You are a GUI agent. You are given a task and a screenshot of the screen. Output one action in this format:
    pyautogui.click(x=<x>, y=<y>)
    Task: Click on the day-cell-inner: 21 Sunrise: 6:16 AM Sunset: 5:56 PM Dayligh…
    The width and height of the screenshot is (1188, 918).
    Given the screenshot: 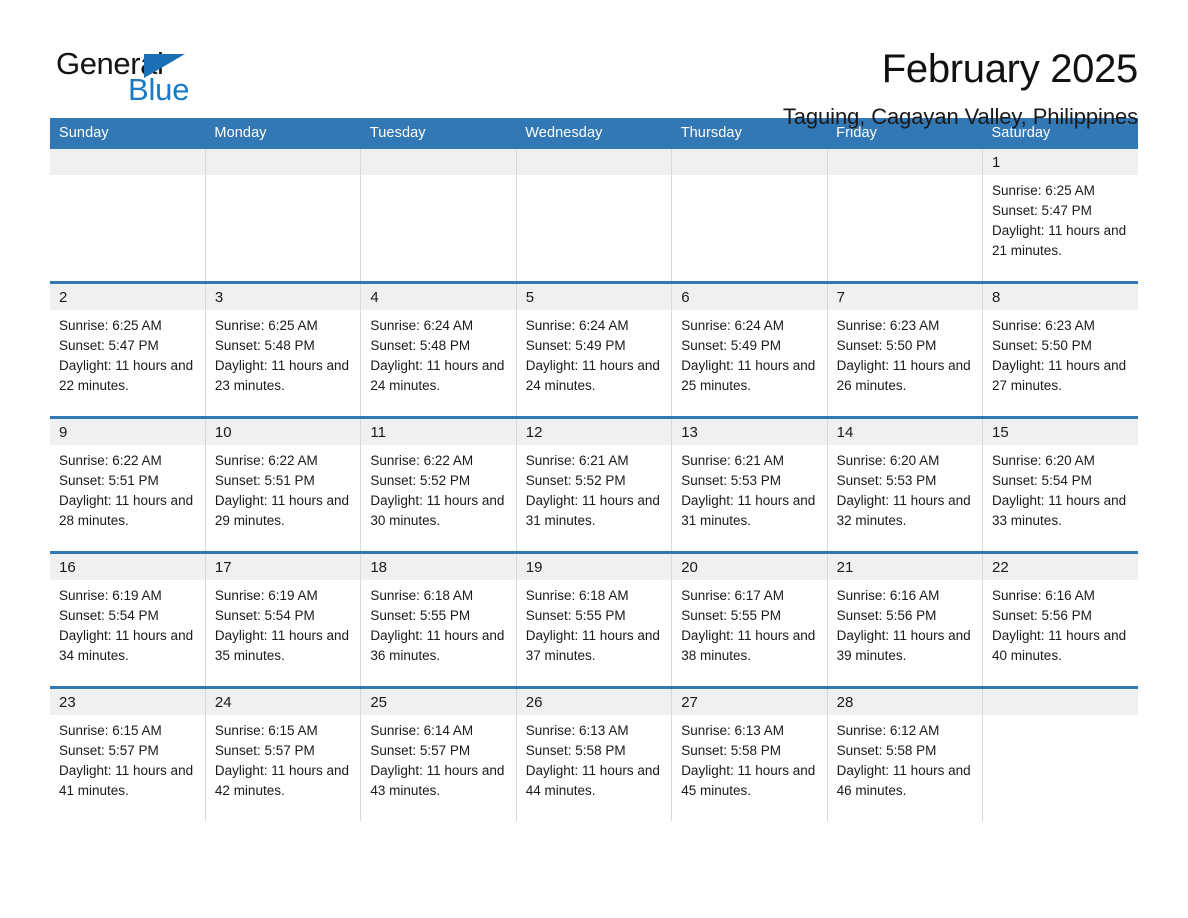 What is the action you would take?
    pyautogui.click(x=905, y=620)
    